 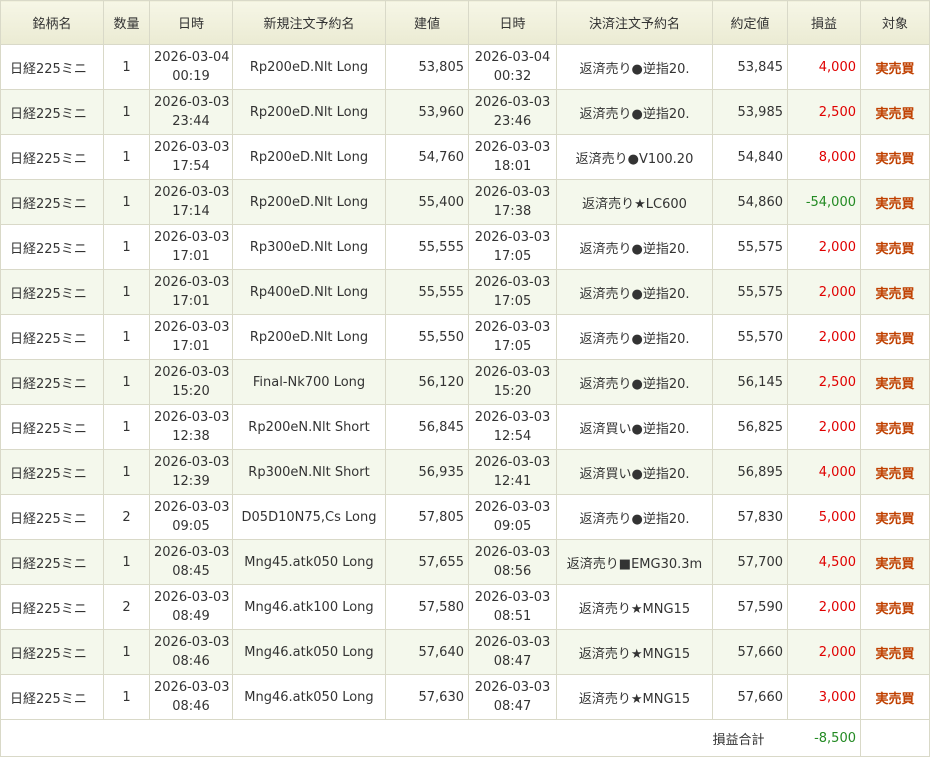 What do you see at coordinates (512, 157) in the screenshot?
I see `close-datetime-cell: 2026-03-03 18:01` at bounding box center [512, 157].